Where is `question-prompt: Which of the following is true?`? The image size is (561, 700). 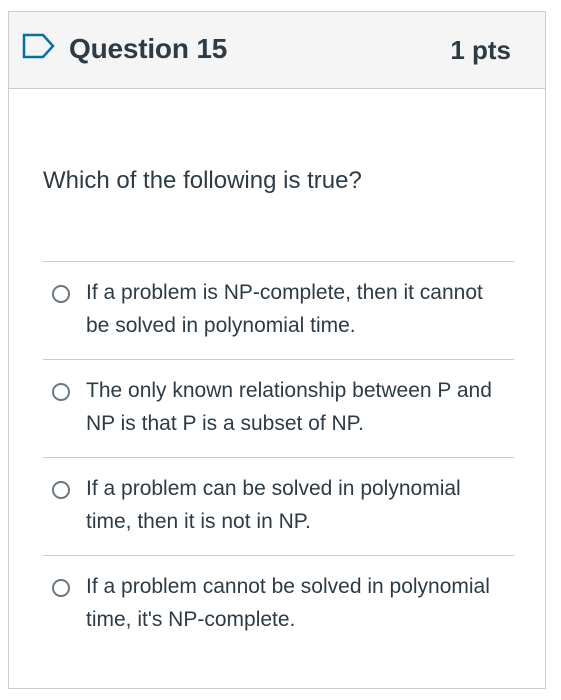
question-prompt: Which of the following is true? is located at coordinates (202, 180).